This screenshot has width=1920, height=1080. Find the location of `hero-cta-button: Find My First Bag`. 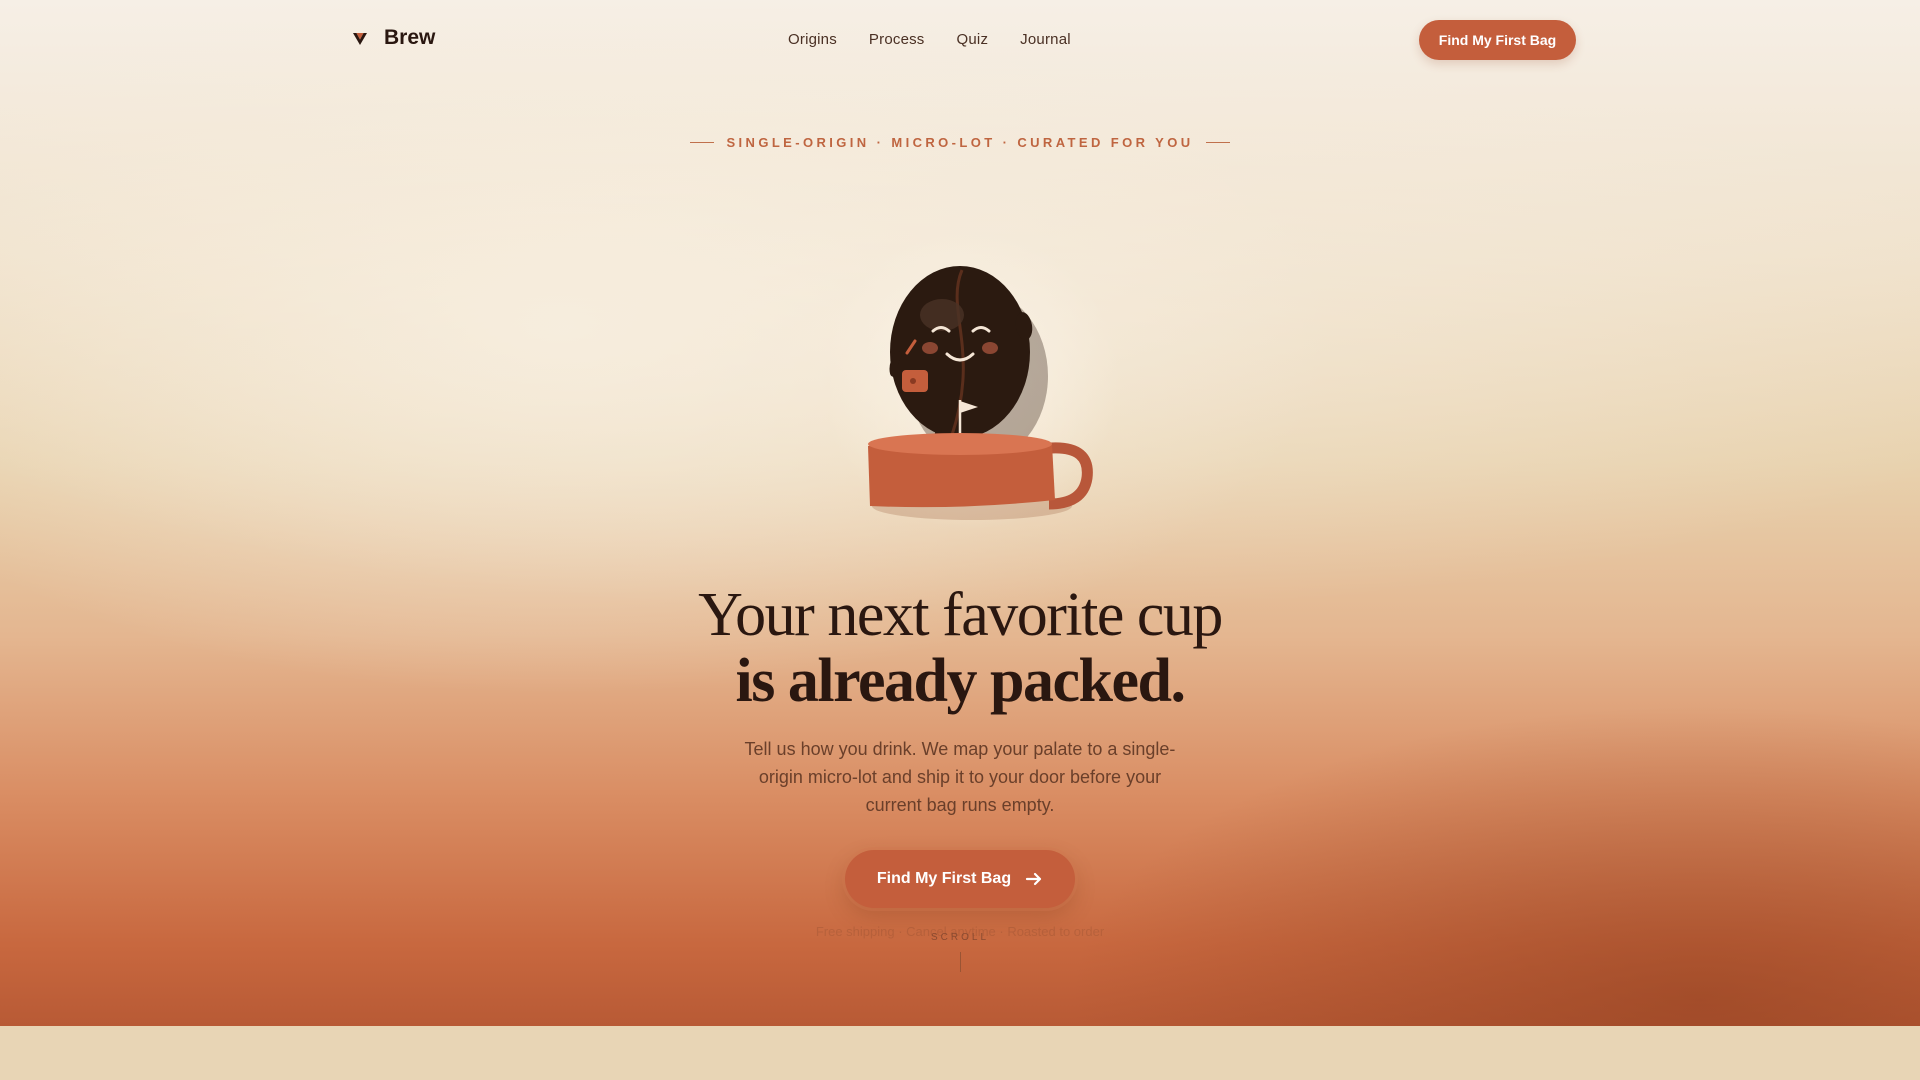

hero-cta-button: Find My First Bag is located at coordinates (960, 879).